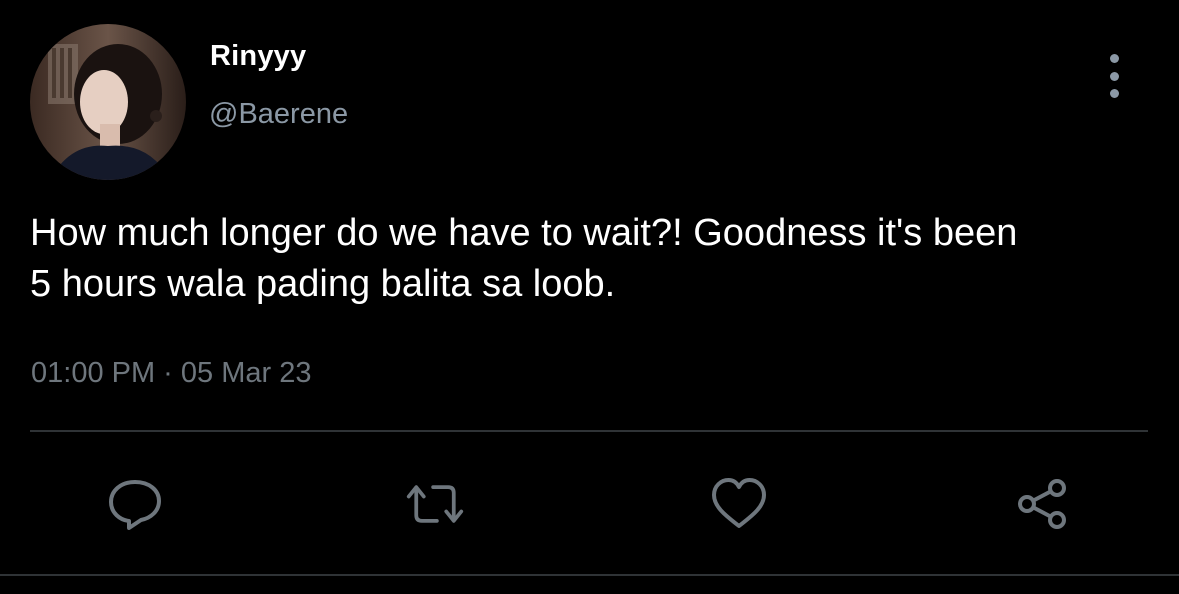  I want to click on avatar-image, so click(108, 102).